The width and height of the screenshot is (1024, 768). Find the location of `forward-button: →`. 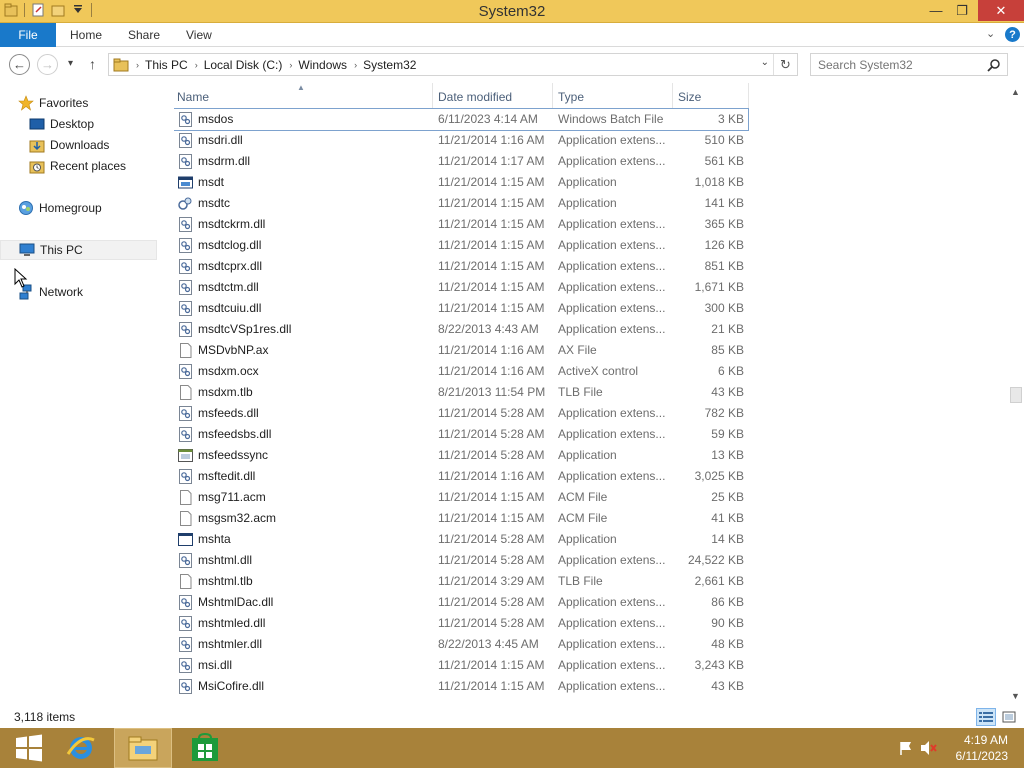

forward-button: → is located at coordinates (47, 64).